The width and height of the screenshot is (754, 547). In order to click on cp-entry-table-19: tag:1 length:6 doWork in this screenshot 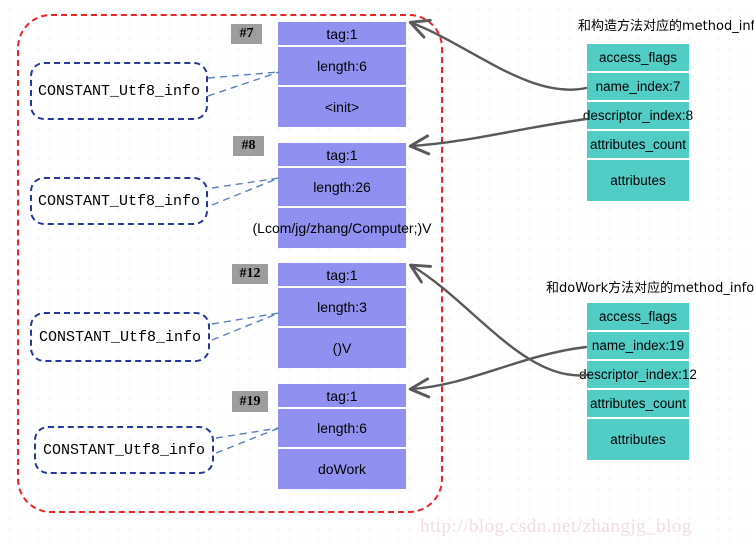, I will do `click(342, 436)`.